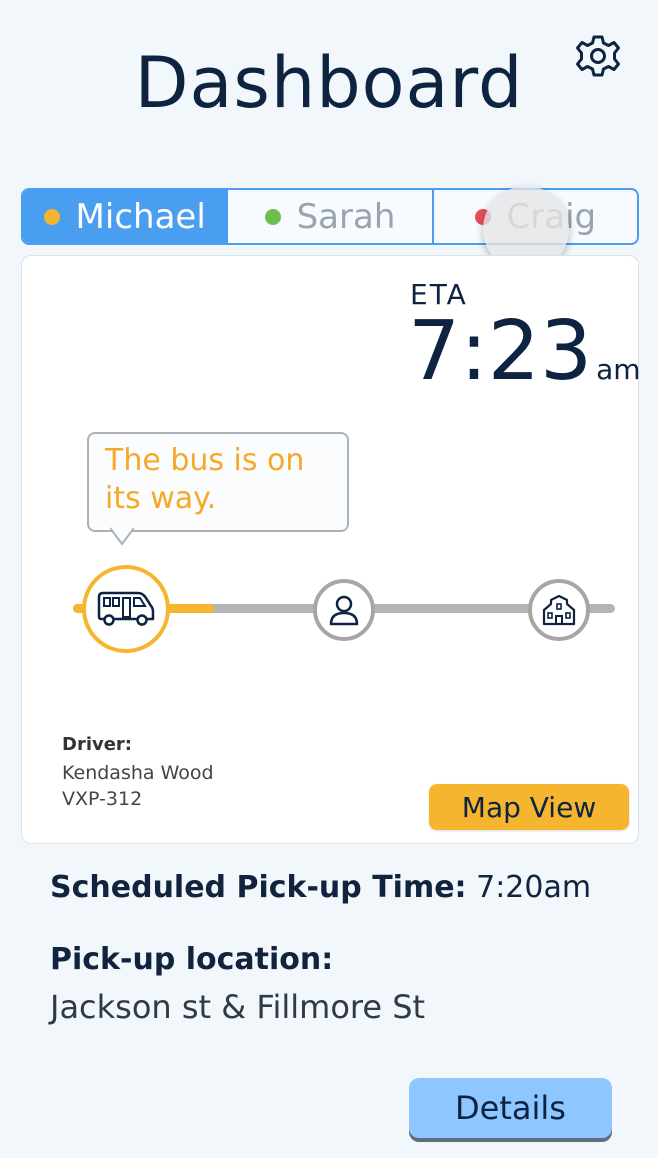 Image resolution: width=658 pixels, height=1158 pixels. Describe the element at coordinates (102, 799) in the screenshot. I see `bus-plate: VXP-312` at that location.